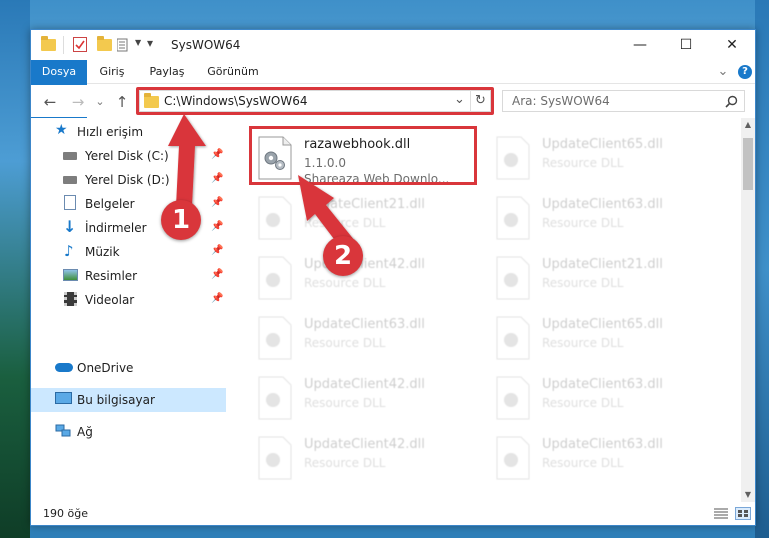 The width and height of the screenshot is (769, 538). What do you see at coordinates (748, 495) in the screenshot?
I see `scroll-down-arrow-icon: ▼` at bounding box center [748, 495].